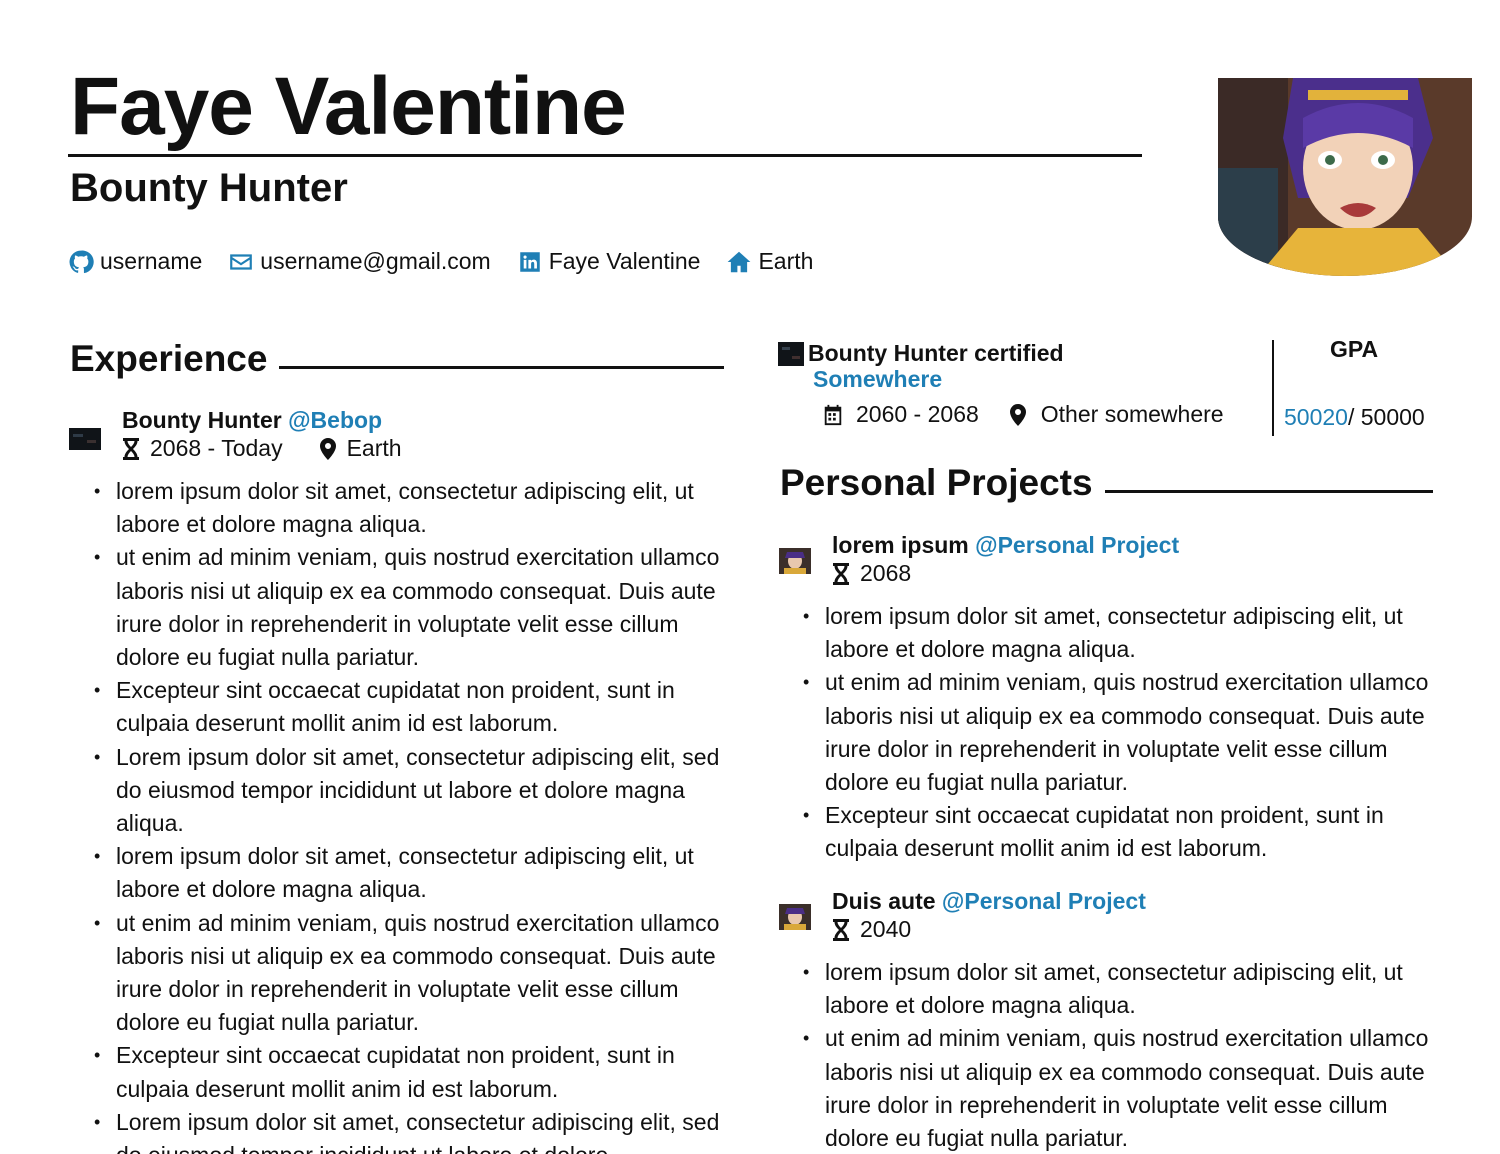 The image size is (1500, 1154). I want to click on education-dates: 2060 - 2068, so click(917, 414).